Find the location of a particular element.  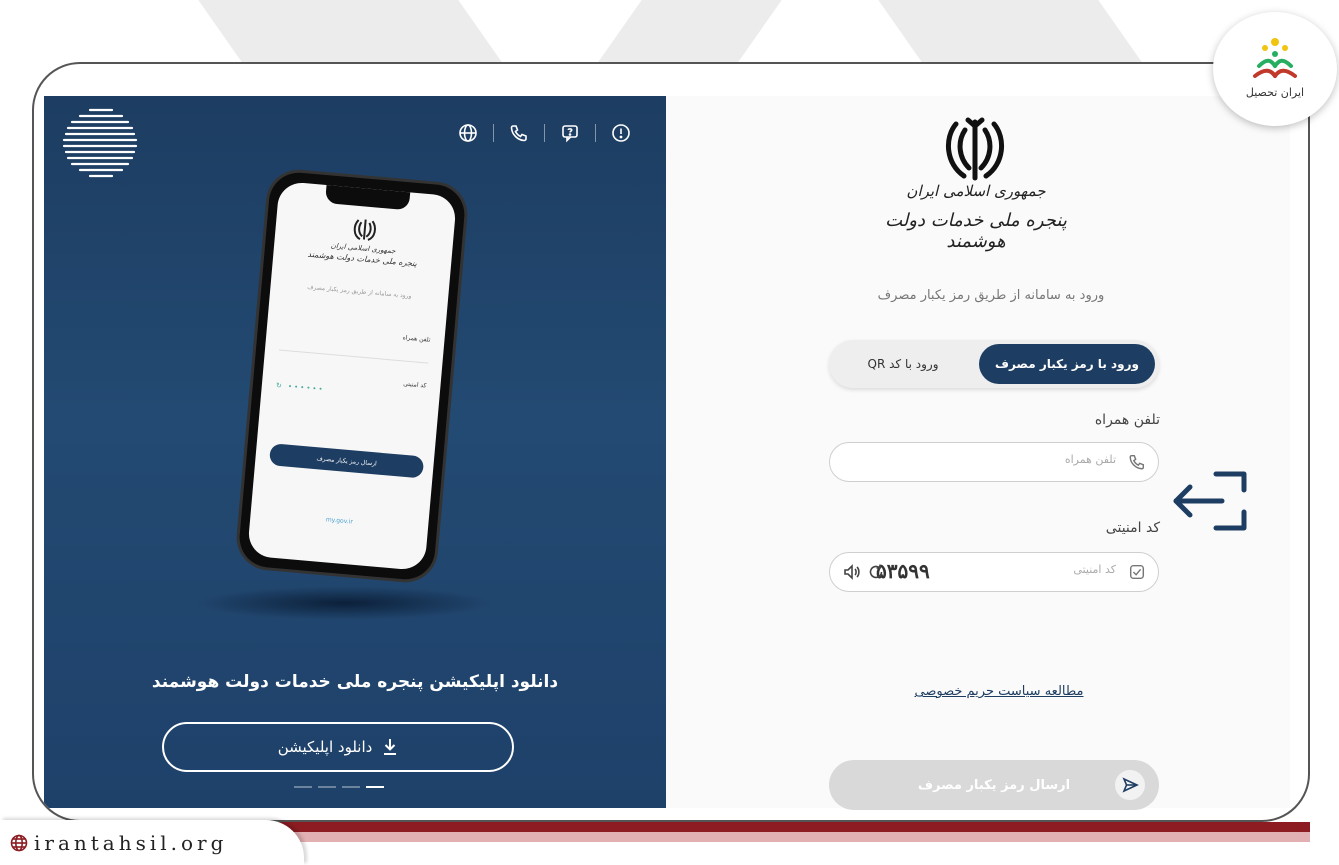

captcha-controls is located at coordinates (864, 572).